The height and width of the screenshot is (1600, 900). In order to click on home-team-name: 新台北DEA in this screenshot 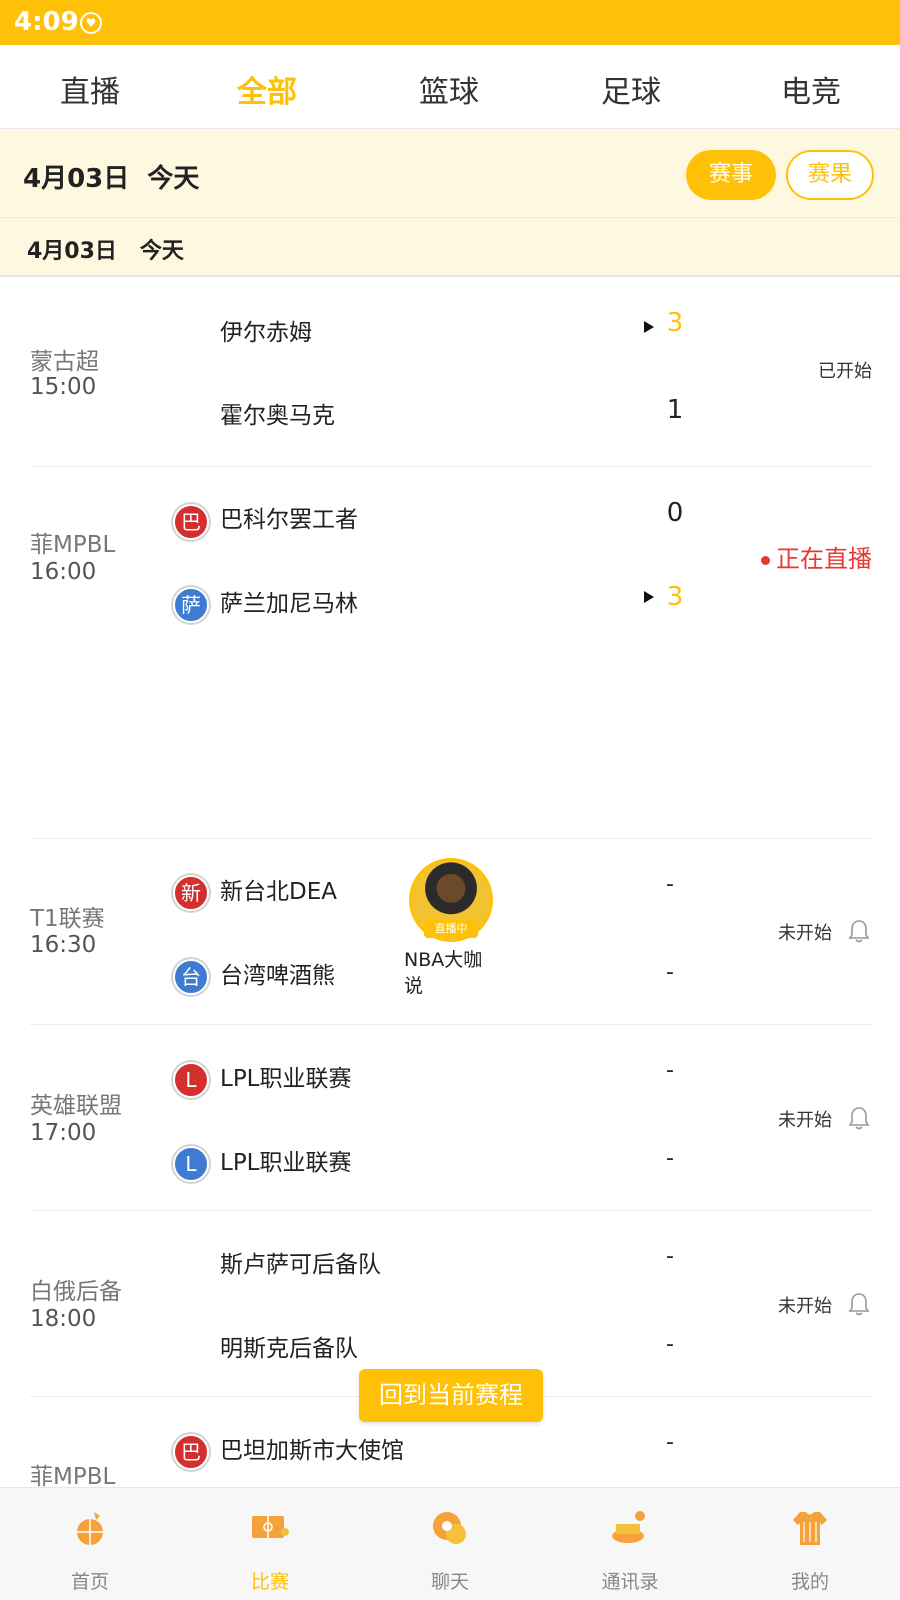, I will do `click(278, 892)`.